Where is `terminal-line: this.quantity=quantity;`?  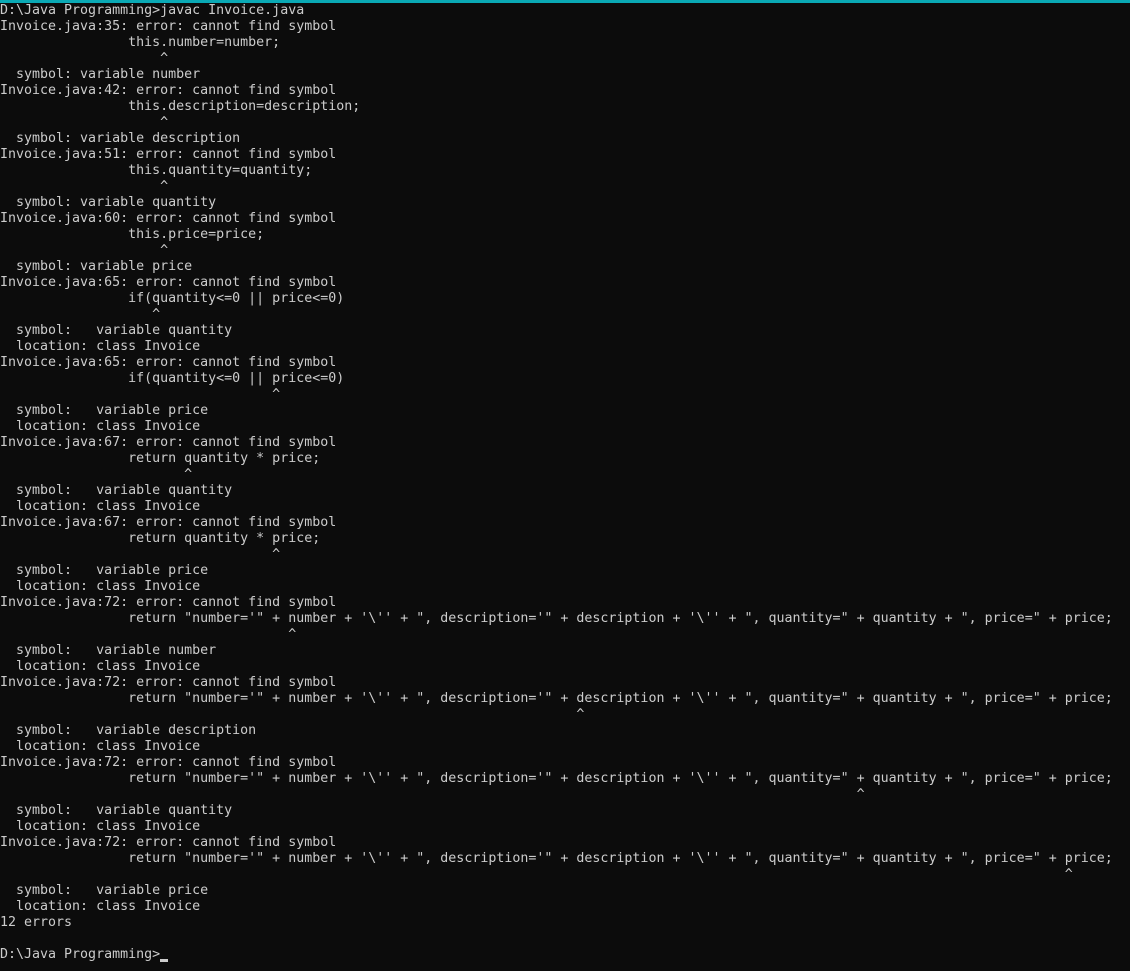 terminal-line: this.quantity=quantity; is located at coordinates (156, 170).